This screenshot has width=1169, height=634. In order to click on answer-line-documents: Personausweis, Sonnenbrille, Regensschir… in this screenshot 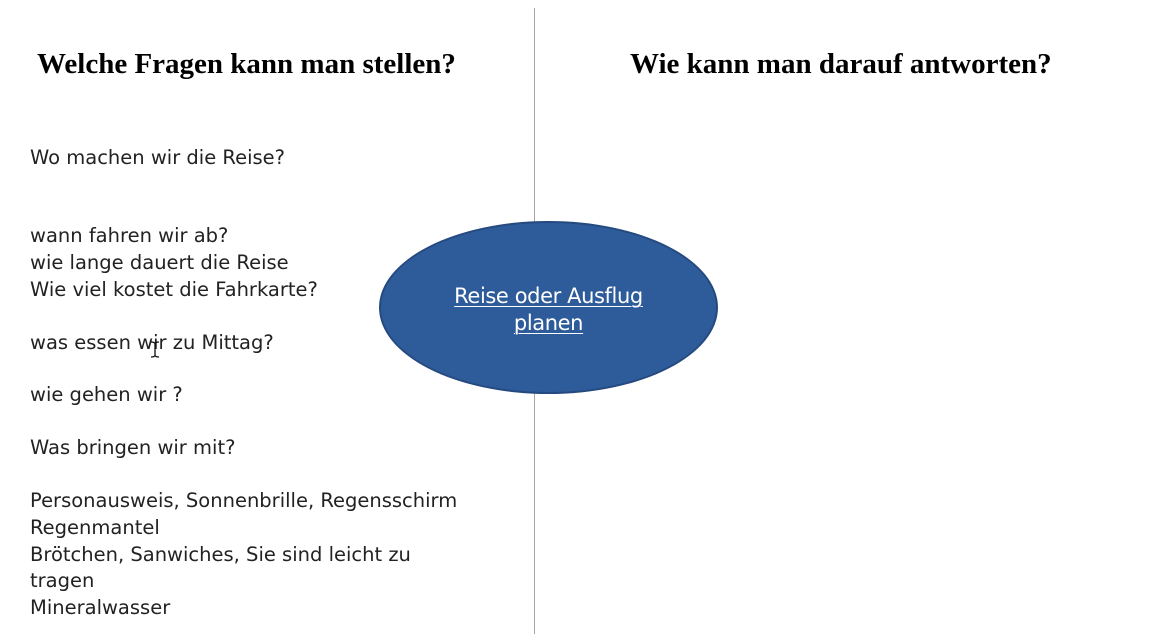, I will do `click(244, 500)`.